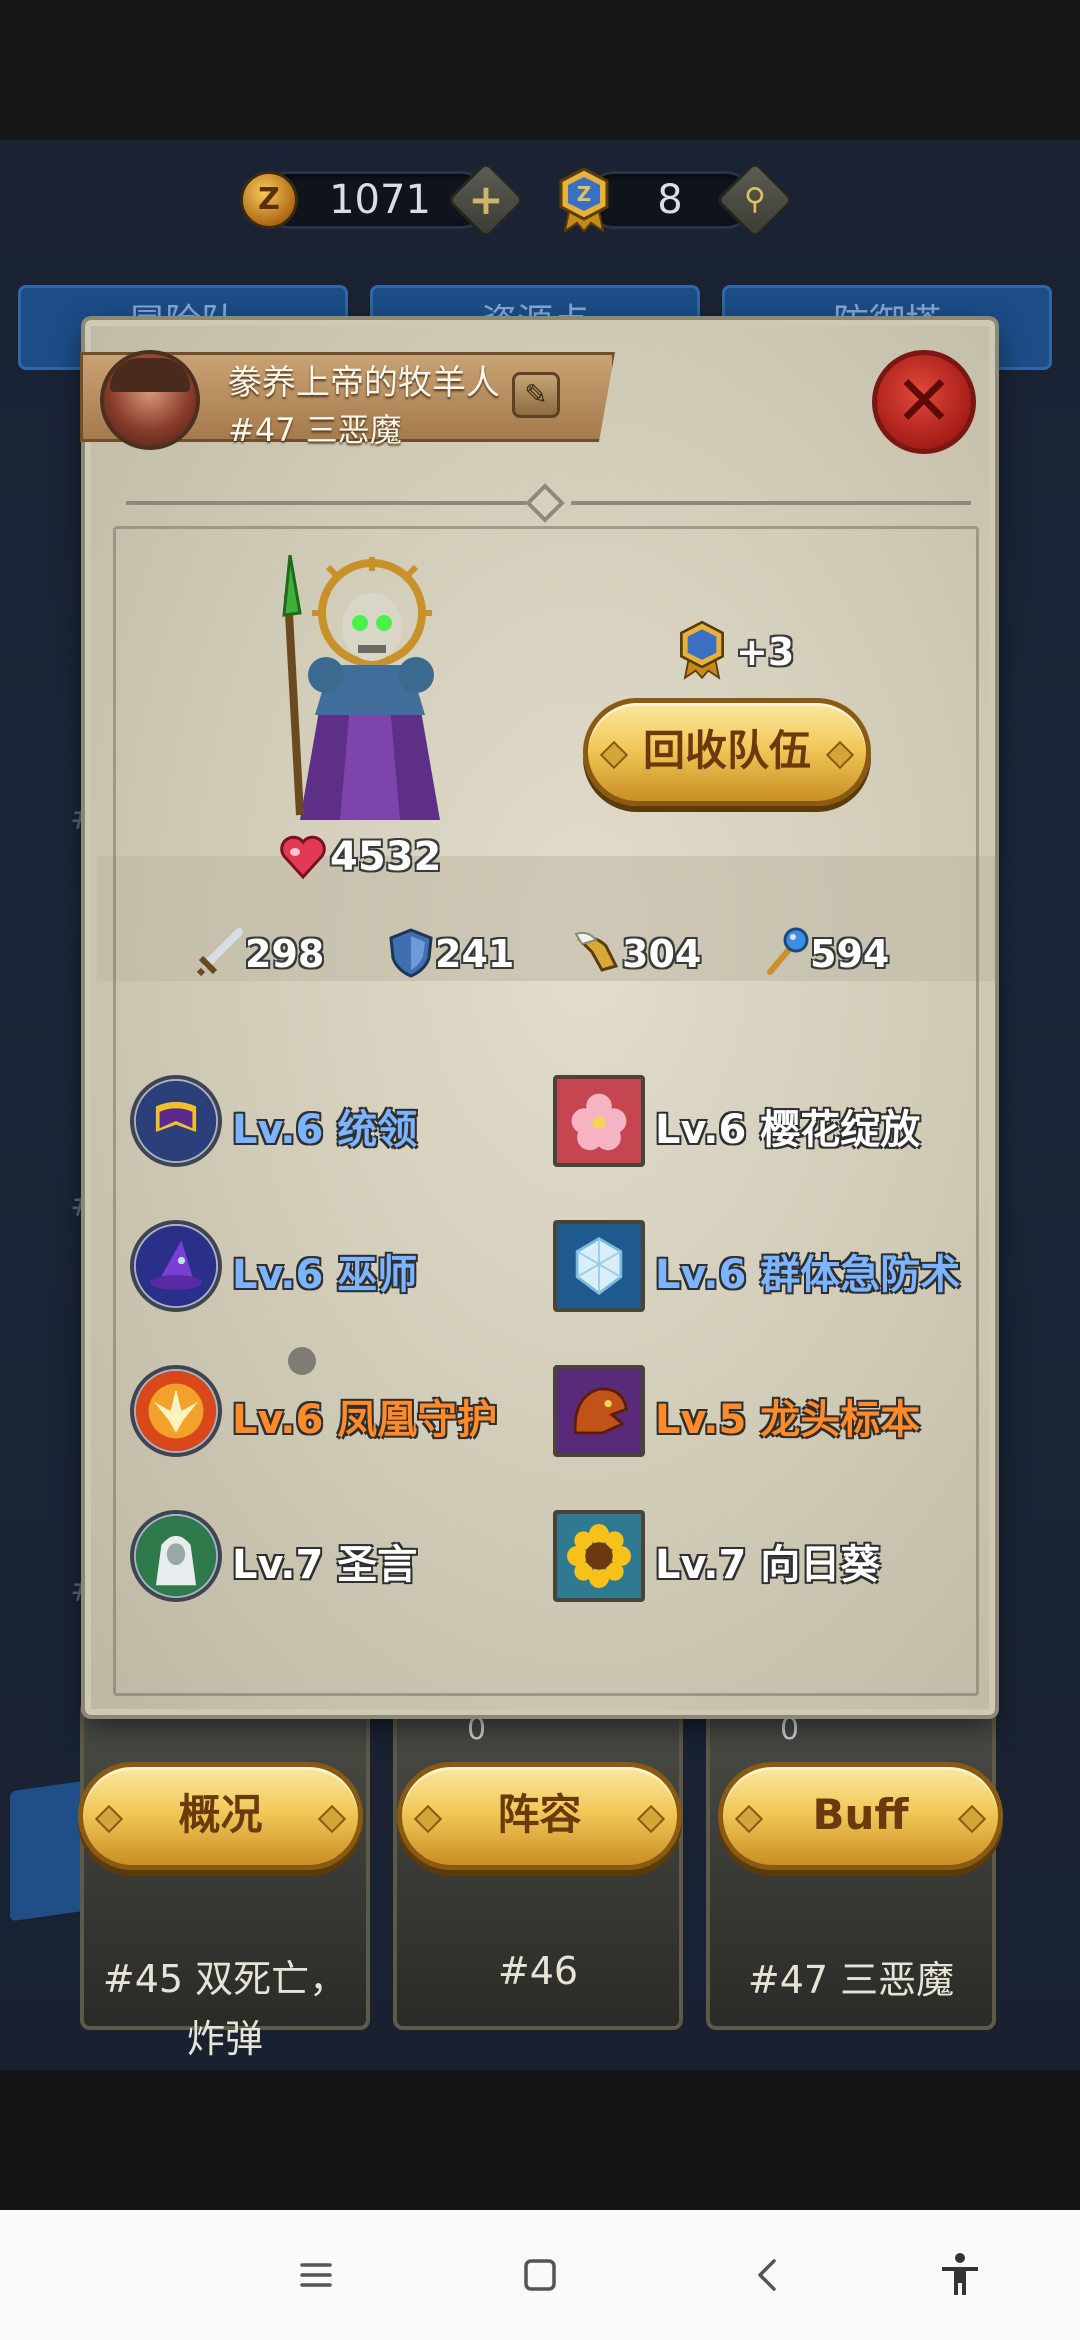  Describe the element at coordinates (788, 1420) in the screenshot. I see `skill-label: Lv.5 龙头标本` at that location.